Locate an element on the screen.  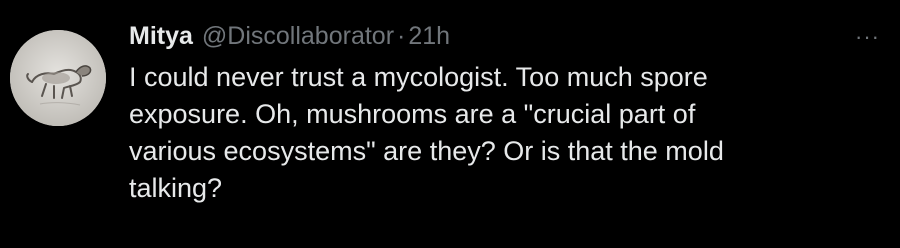
avatar-dog-image is located at coordinates (58, 78).